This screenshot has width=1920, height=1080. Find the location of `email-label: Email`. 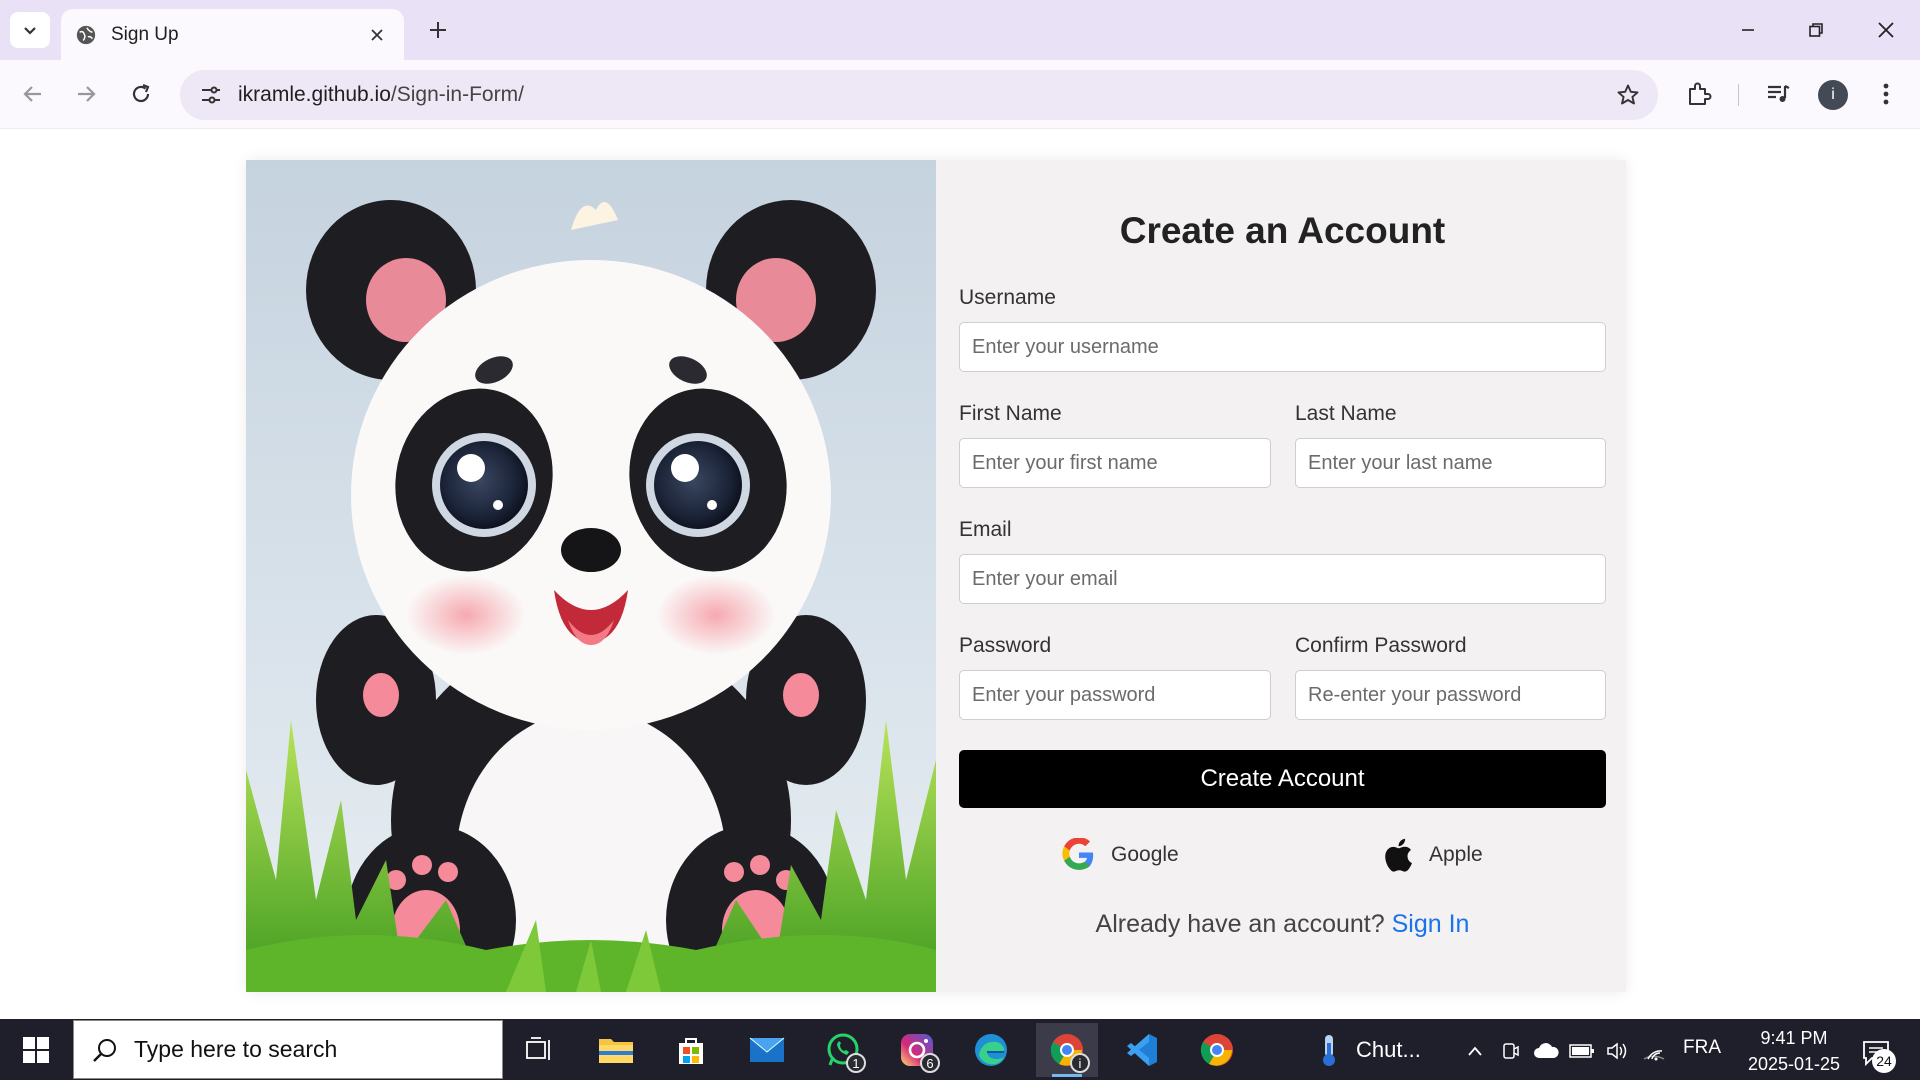

email-label: Email is located at coordinates (985, 529).